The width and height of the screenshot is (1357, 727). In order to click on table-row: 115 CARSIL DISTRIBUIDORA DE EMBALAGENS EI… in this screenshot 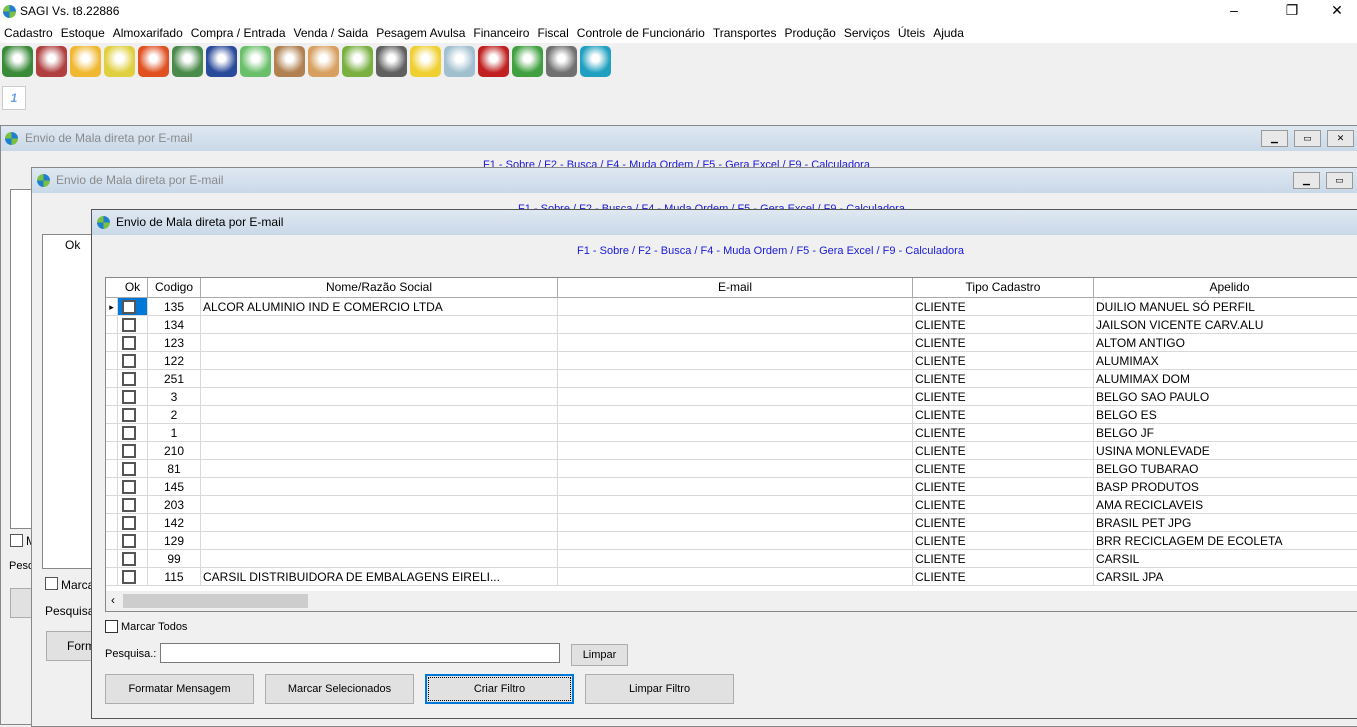, I will do `click(731, 577)`.